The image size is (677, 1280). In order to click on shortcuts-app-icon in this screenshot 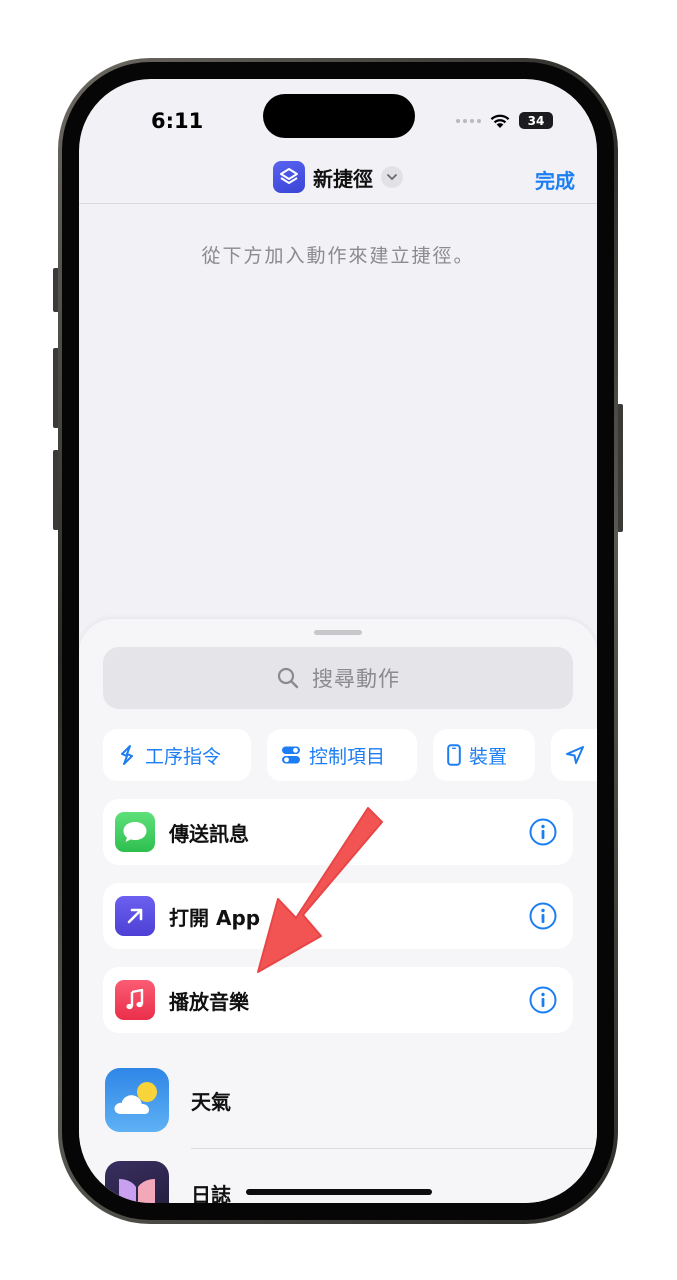, I will do `click(289, 177)`.